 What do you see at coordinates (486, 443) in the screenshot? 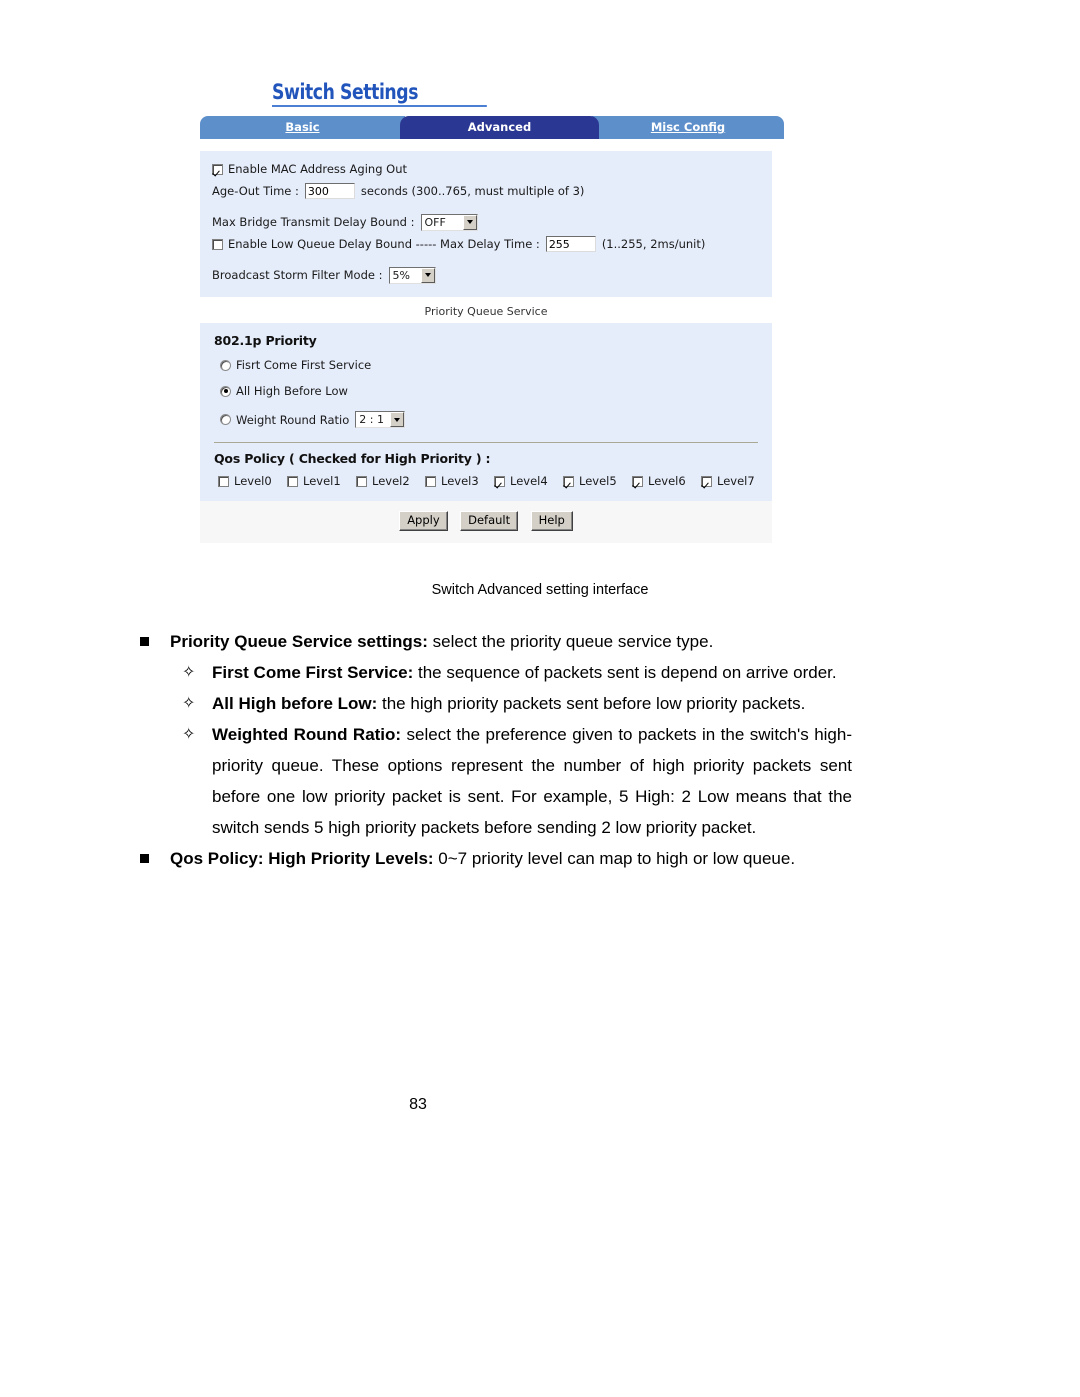
I see `section-divider` at bounding box center [486, 443].